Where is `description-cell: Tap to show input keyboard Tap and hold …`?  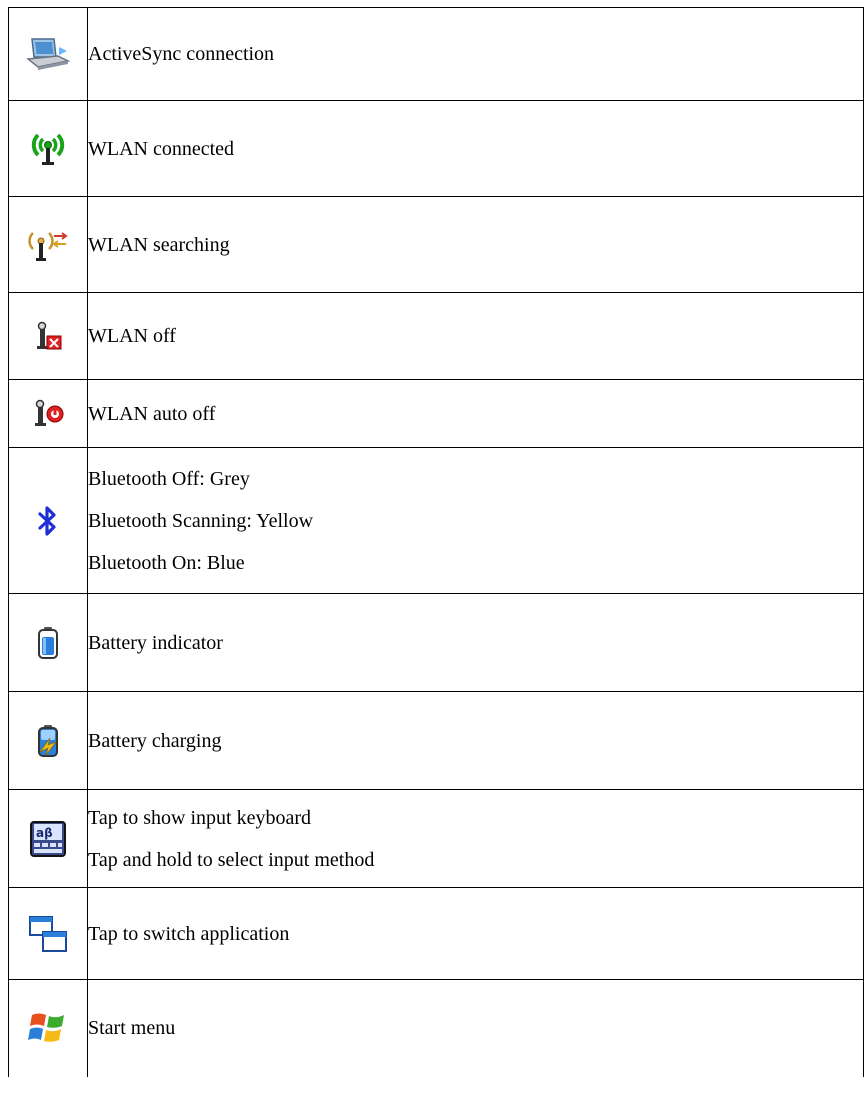
description-cell: Tap to show input keyboard Tap and hold … is located at coordinates (475, 838).